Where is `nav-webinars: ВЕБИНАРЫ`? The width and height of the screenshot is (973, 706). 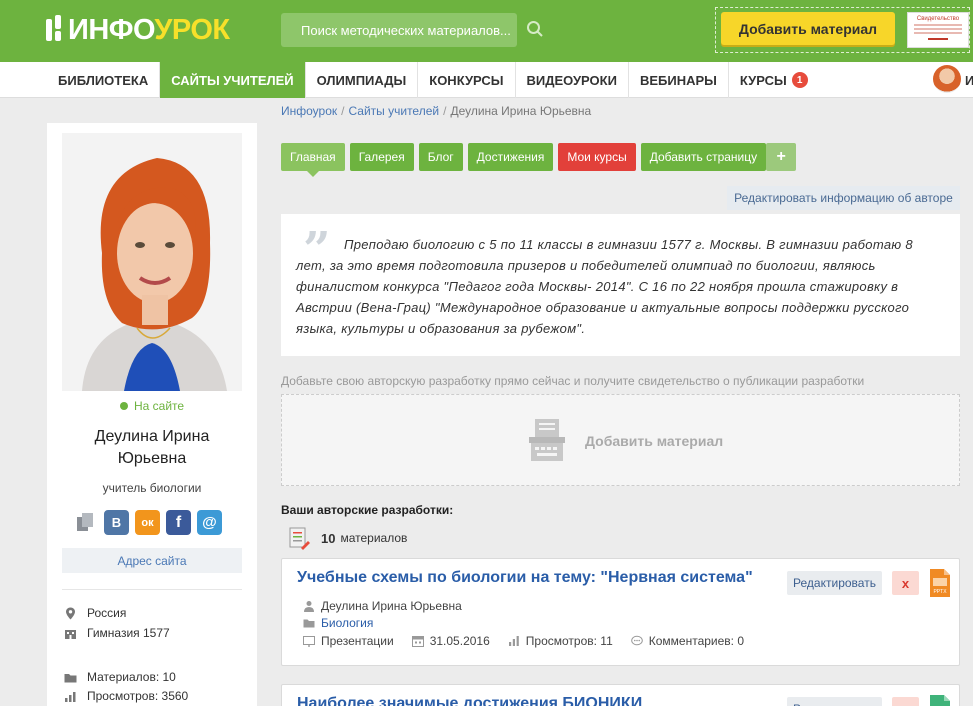
nav-webinars: ВЕБИНАРЫ is located at coordinates (679, 80).